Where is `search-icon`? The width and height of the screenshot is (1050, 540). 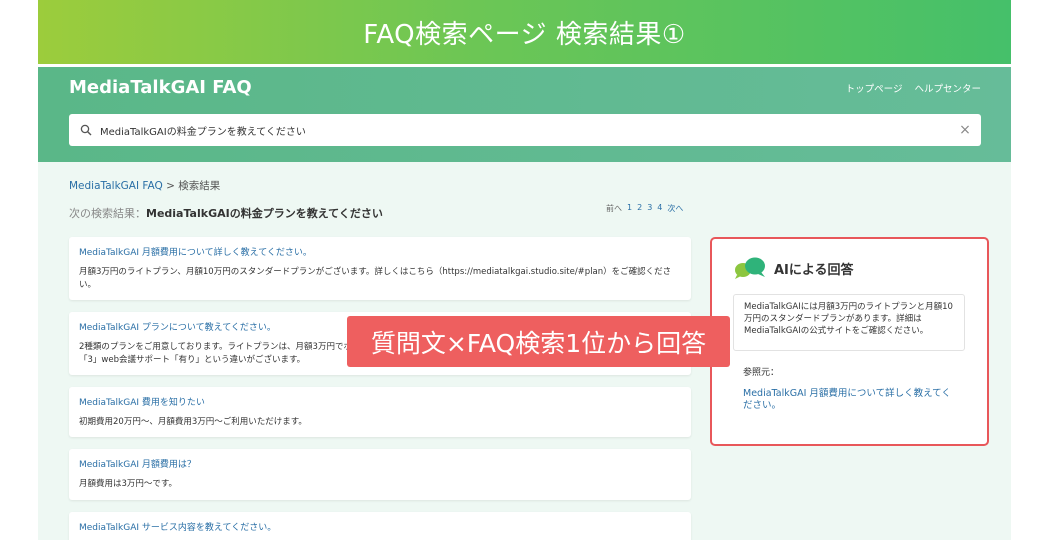 search-icon is located at coordinates (86, 130).